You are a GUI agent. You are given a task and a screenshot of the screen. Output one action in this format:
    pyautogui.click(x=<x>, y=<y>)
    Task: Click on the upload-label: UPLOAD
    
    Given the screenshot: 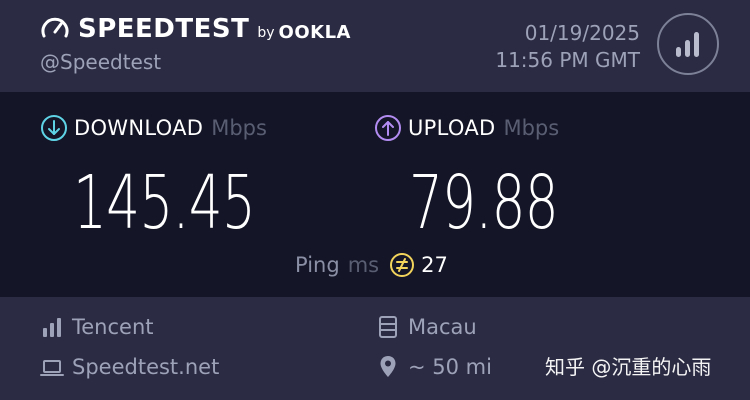 What is the action you would take?
    pyautogui.click(x=452, y=128)
    